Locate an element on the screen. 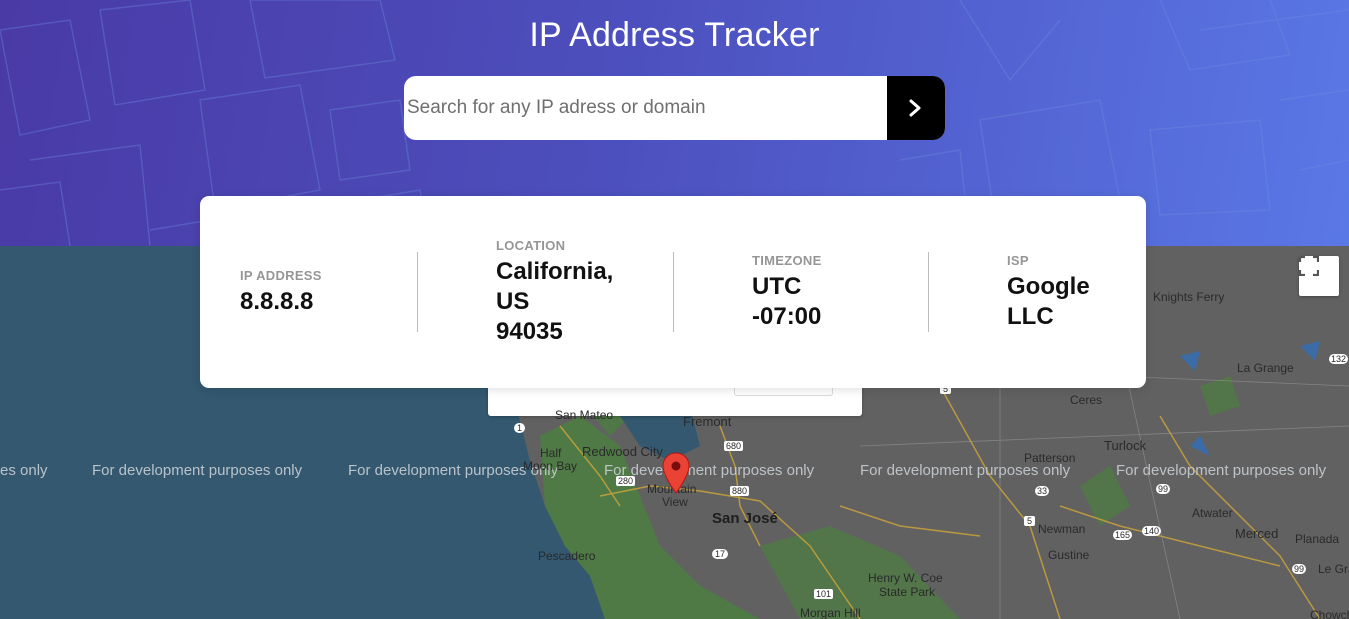 The width and height of the screenshot is (1349, 619). map-label: Fremont is located at coordinates (707, 421).